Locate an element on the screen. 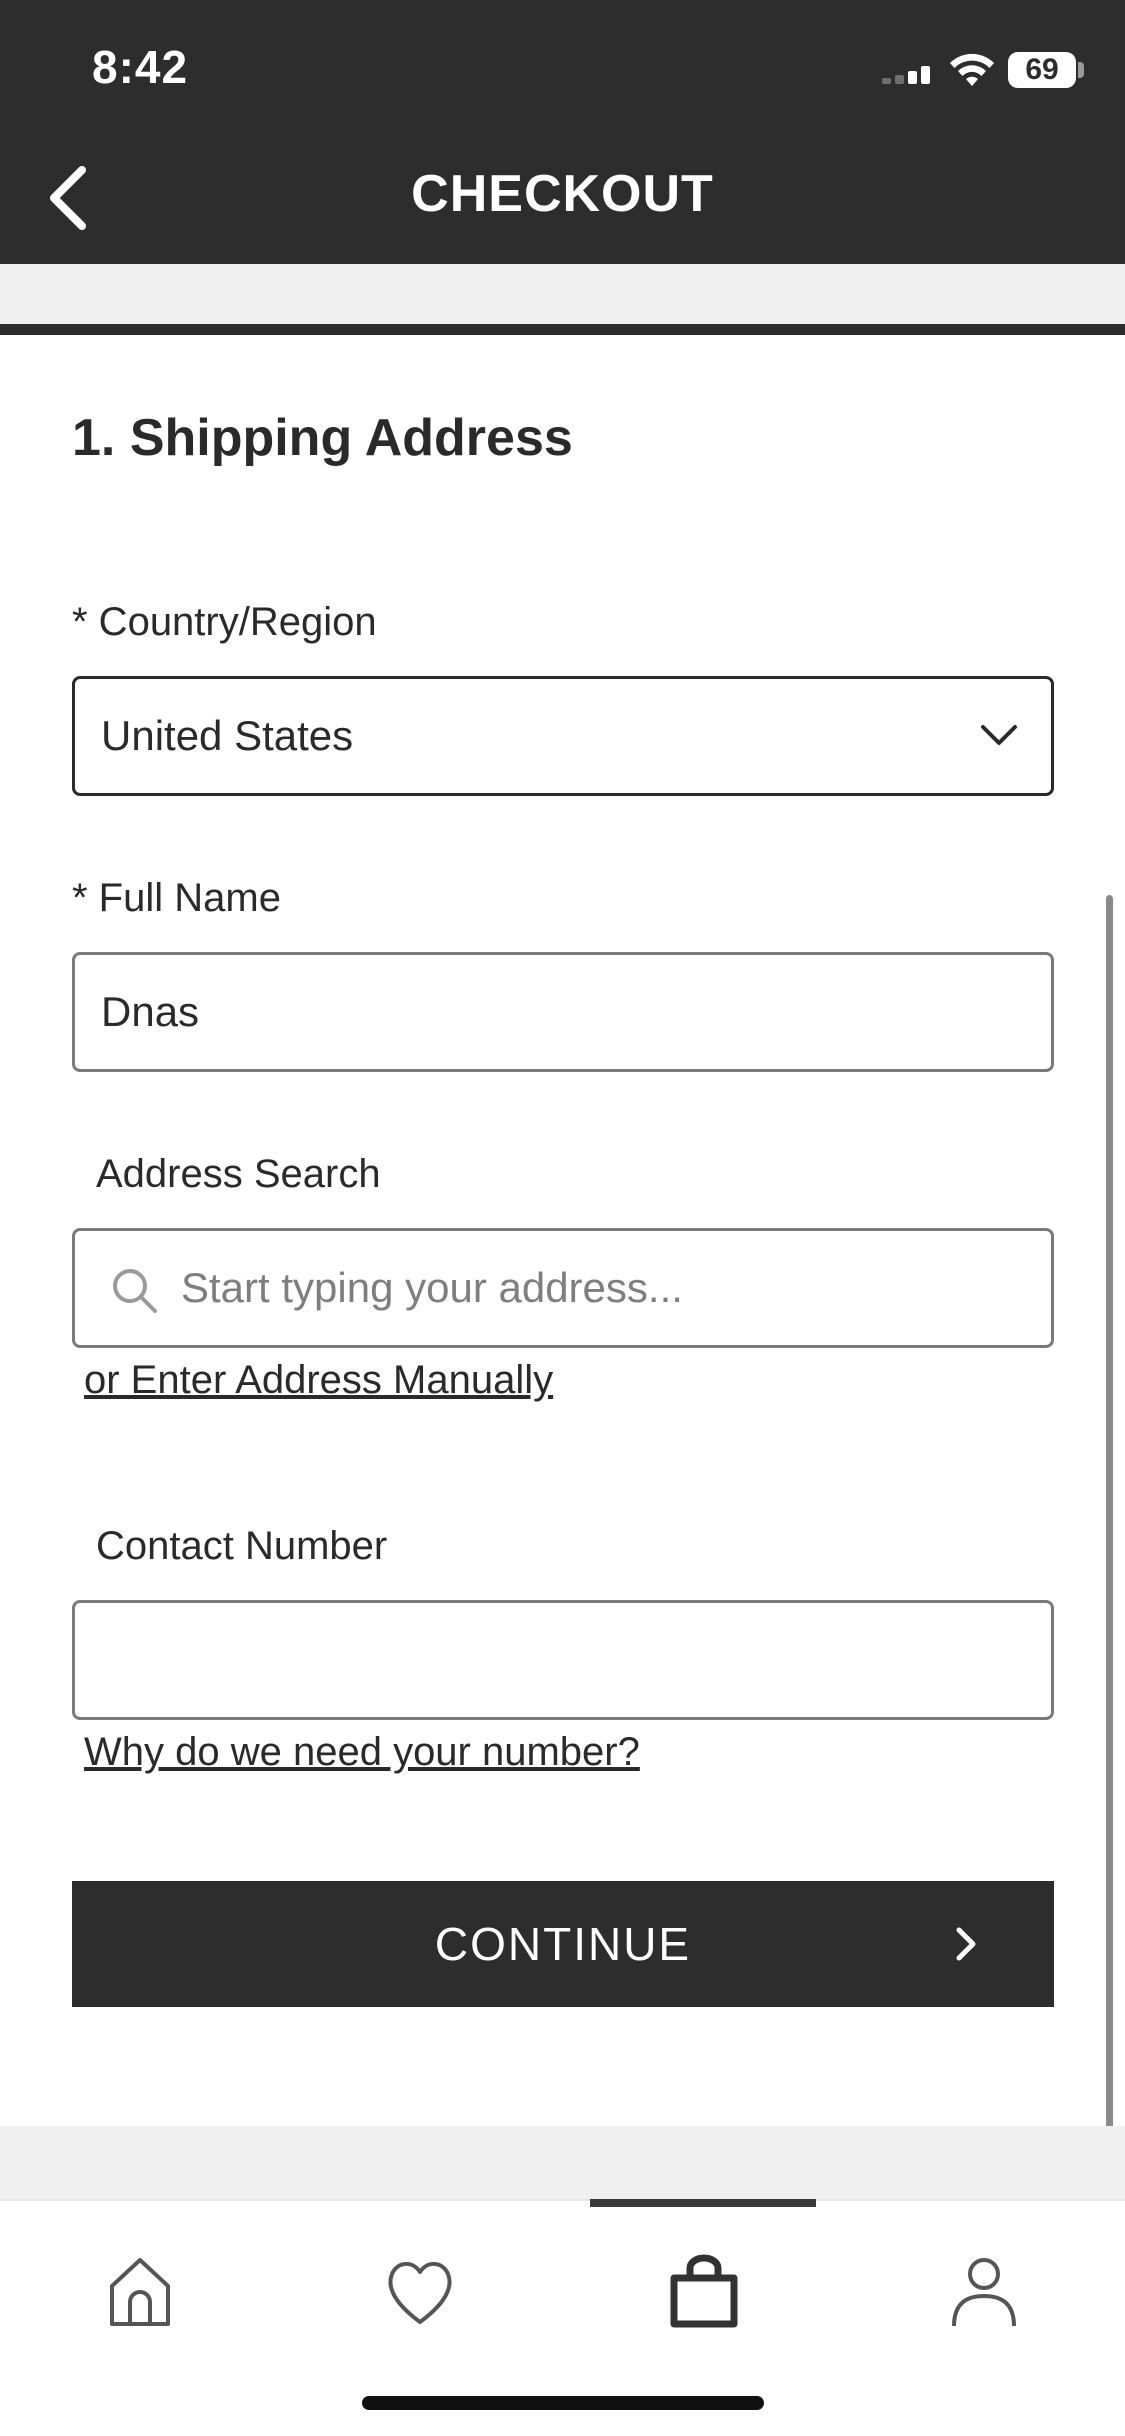 This screenshot has width=1125, height=2436. home-icon is located at coordinates (140, 2292).